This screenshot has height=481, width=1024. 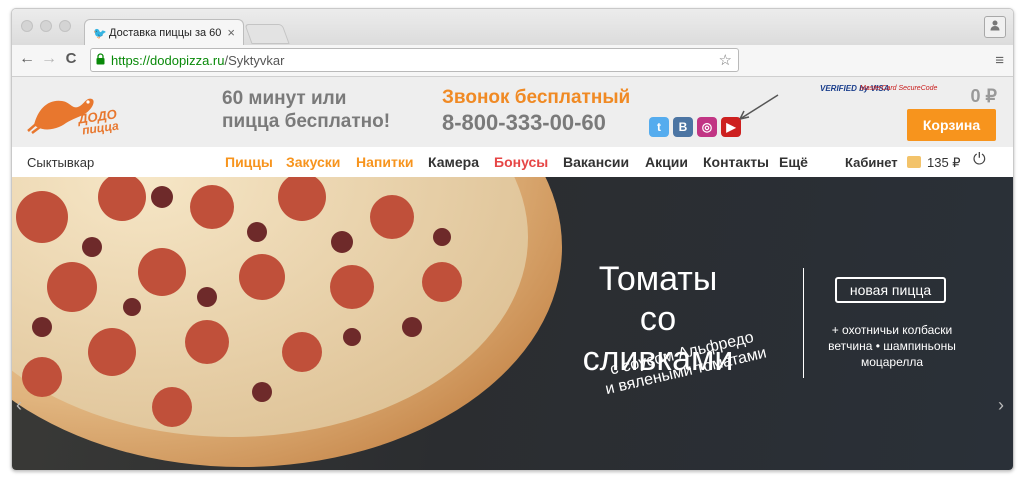 What do you see at coordinates (736, 162) in the screenshot?
I see `nav-link-7: Контакты` at bounding box center [736, 162].